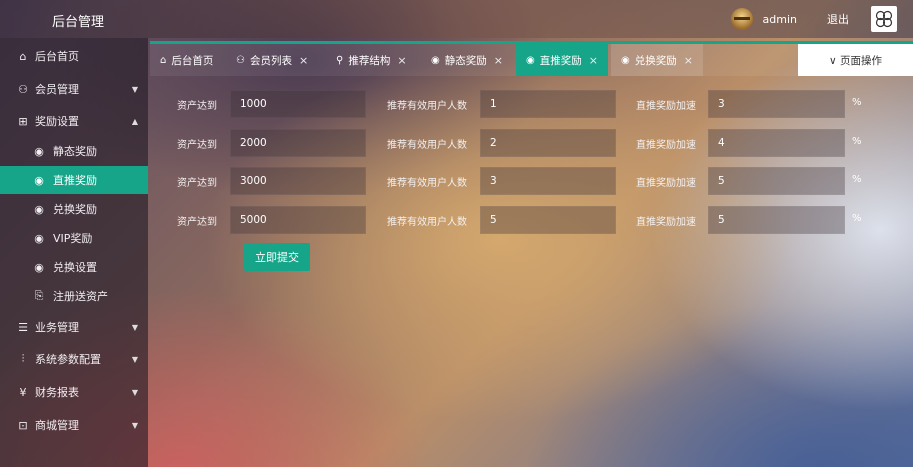 This screenshot has height=467, width=913. I want to click on sidebar-item-direct-reward: ◉ 直推奖励, so click(74, 180).